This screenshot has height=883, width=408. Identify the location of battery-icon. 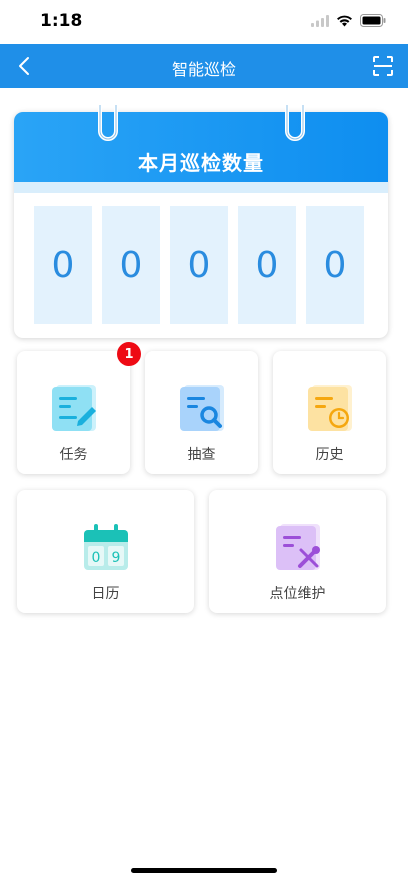
(373, 20).